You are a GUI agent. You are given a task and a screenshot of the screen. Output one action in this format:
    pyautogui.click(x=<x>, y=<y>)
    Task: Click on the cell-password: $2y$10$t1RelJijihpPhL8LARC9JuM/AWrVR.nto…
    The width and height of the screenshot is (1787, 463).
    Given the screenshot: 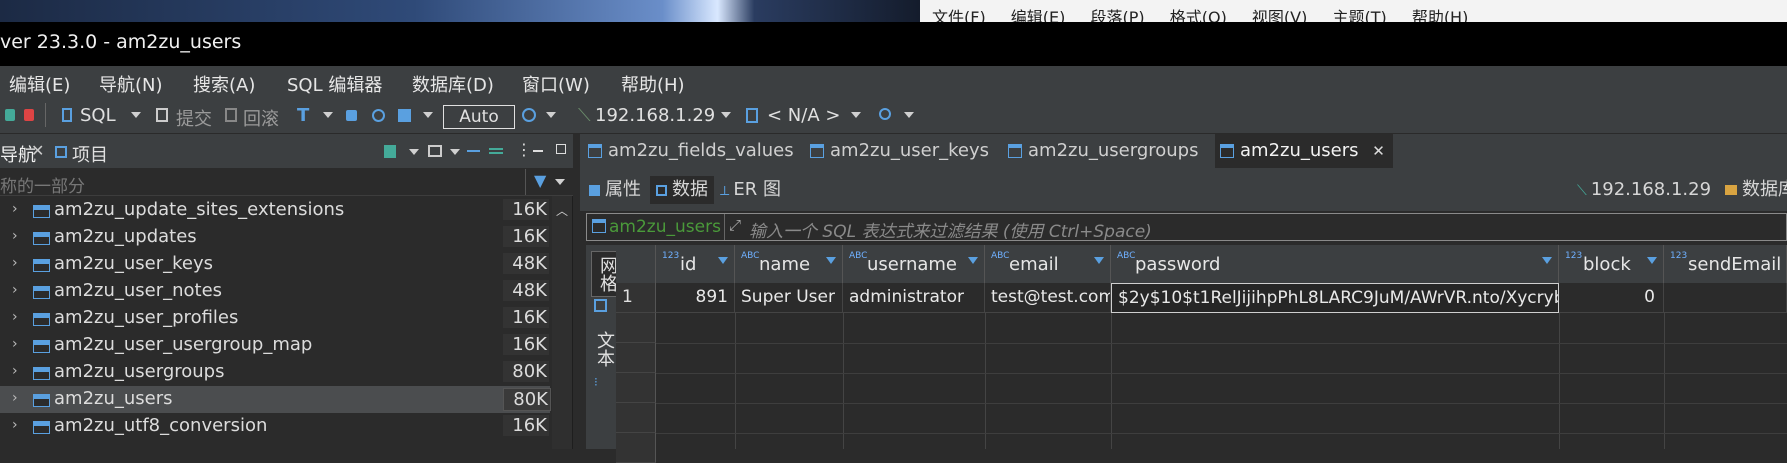 What is the action you would take?
    pyautogui.click(x=1335, y=298)
    